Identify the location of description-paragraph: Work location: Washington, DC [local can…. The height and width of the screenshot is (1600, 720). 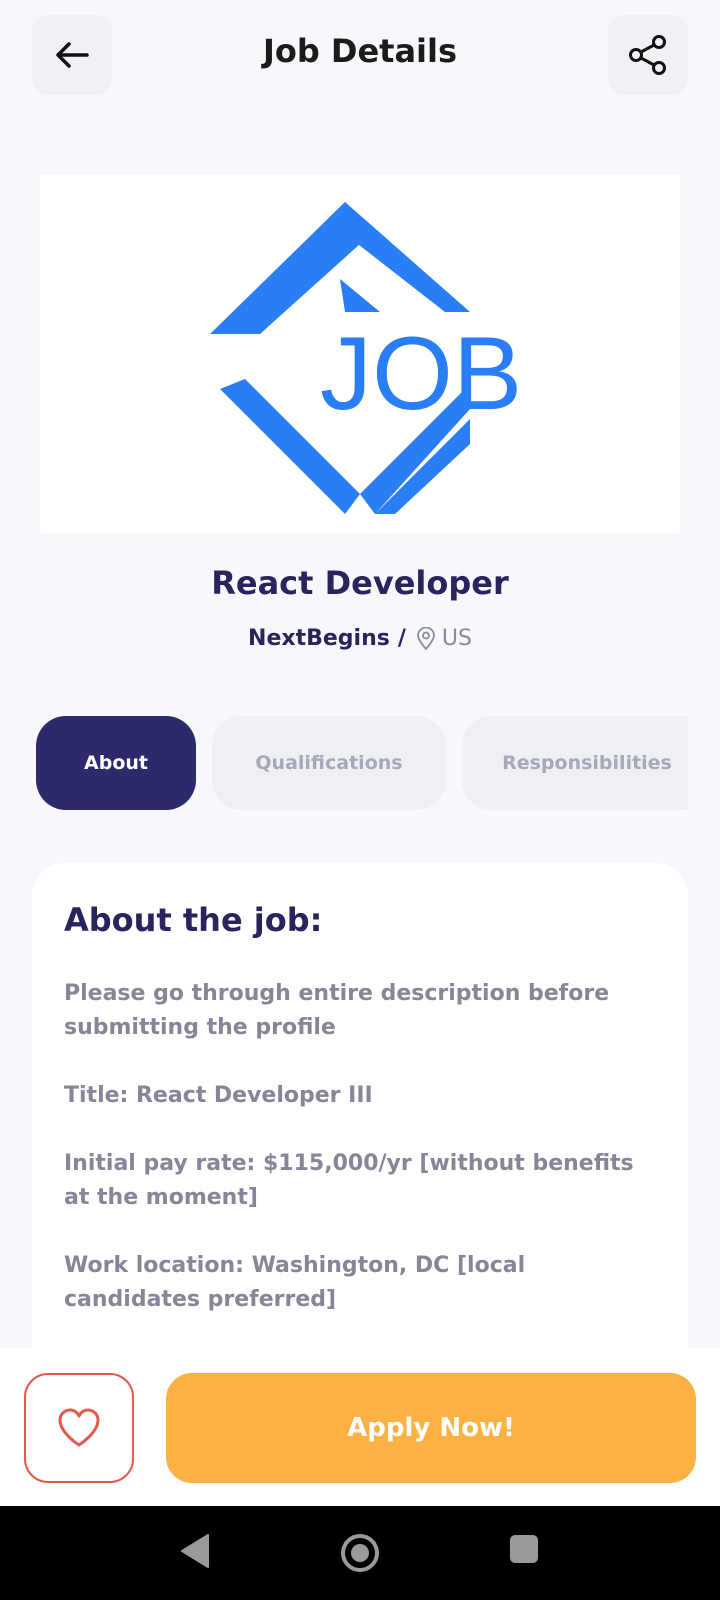
(295, 1282).